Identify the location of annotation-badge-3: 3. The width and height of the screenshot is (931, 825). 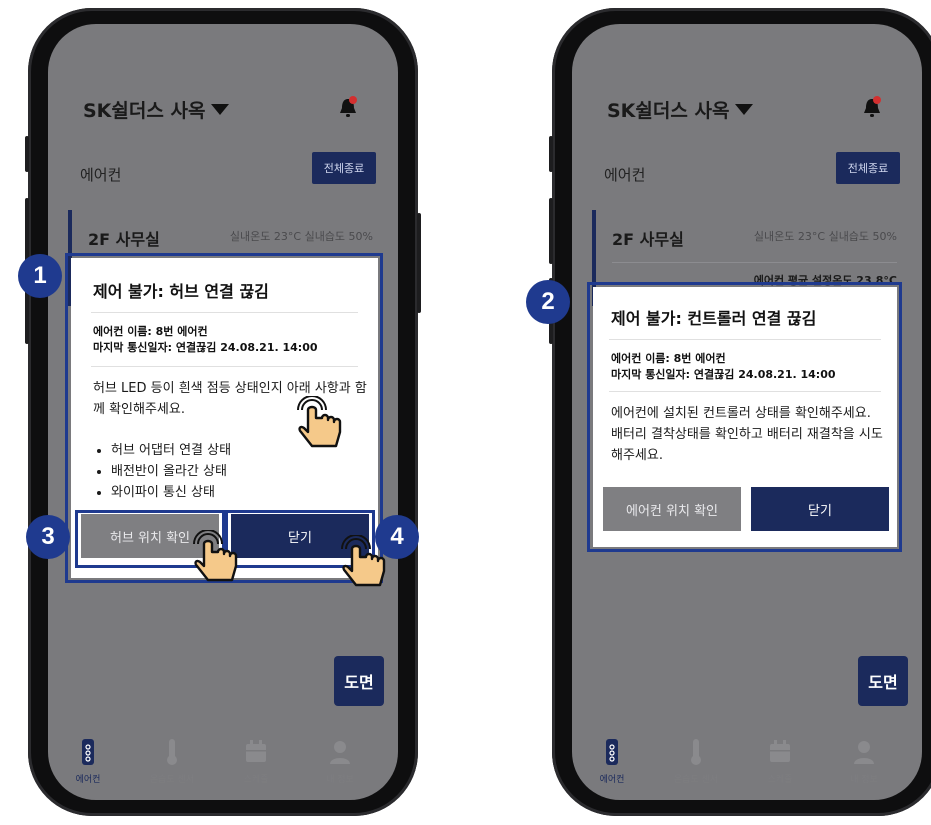
(48, 537).